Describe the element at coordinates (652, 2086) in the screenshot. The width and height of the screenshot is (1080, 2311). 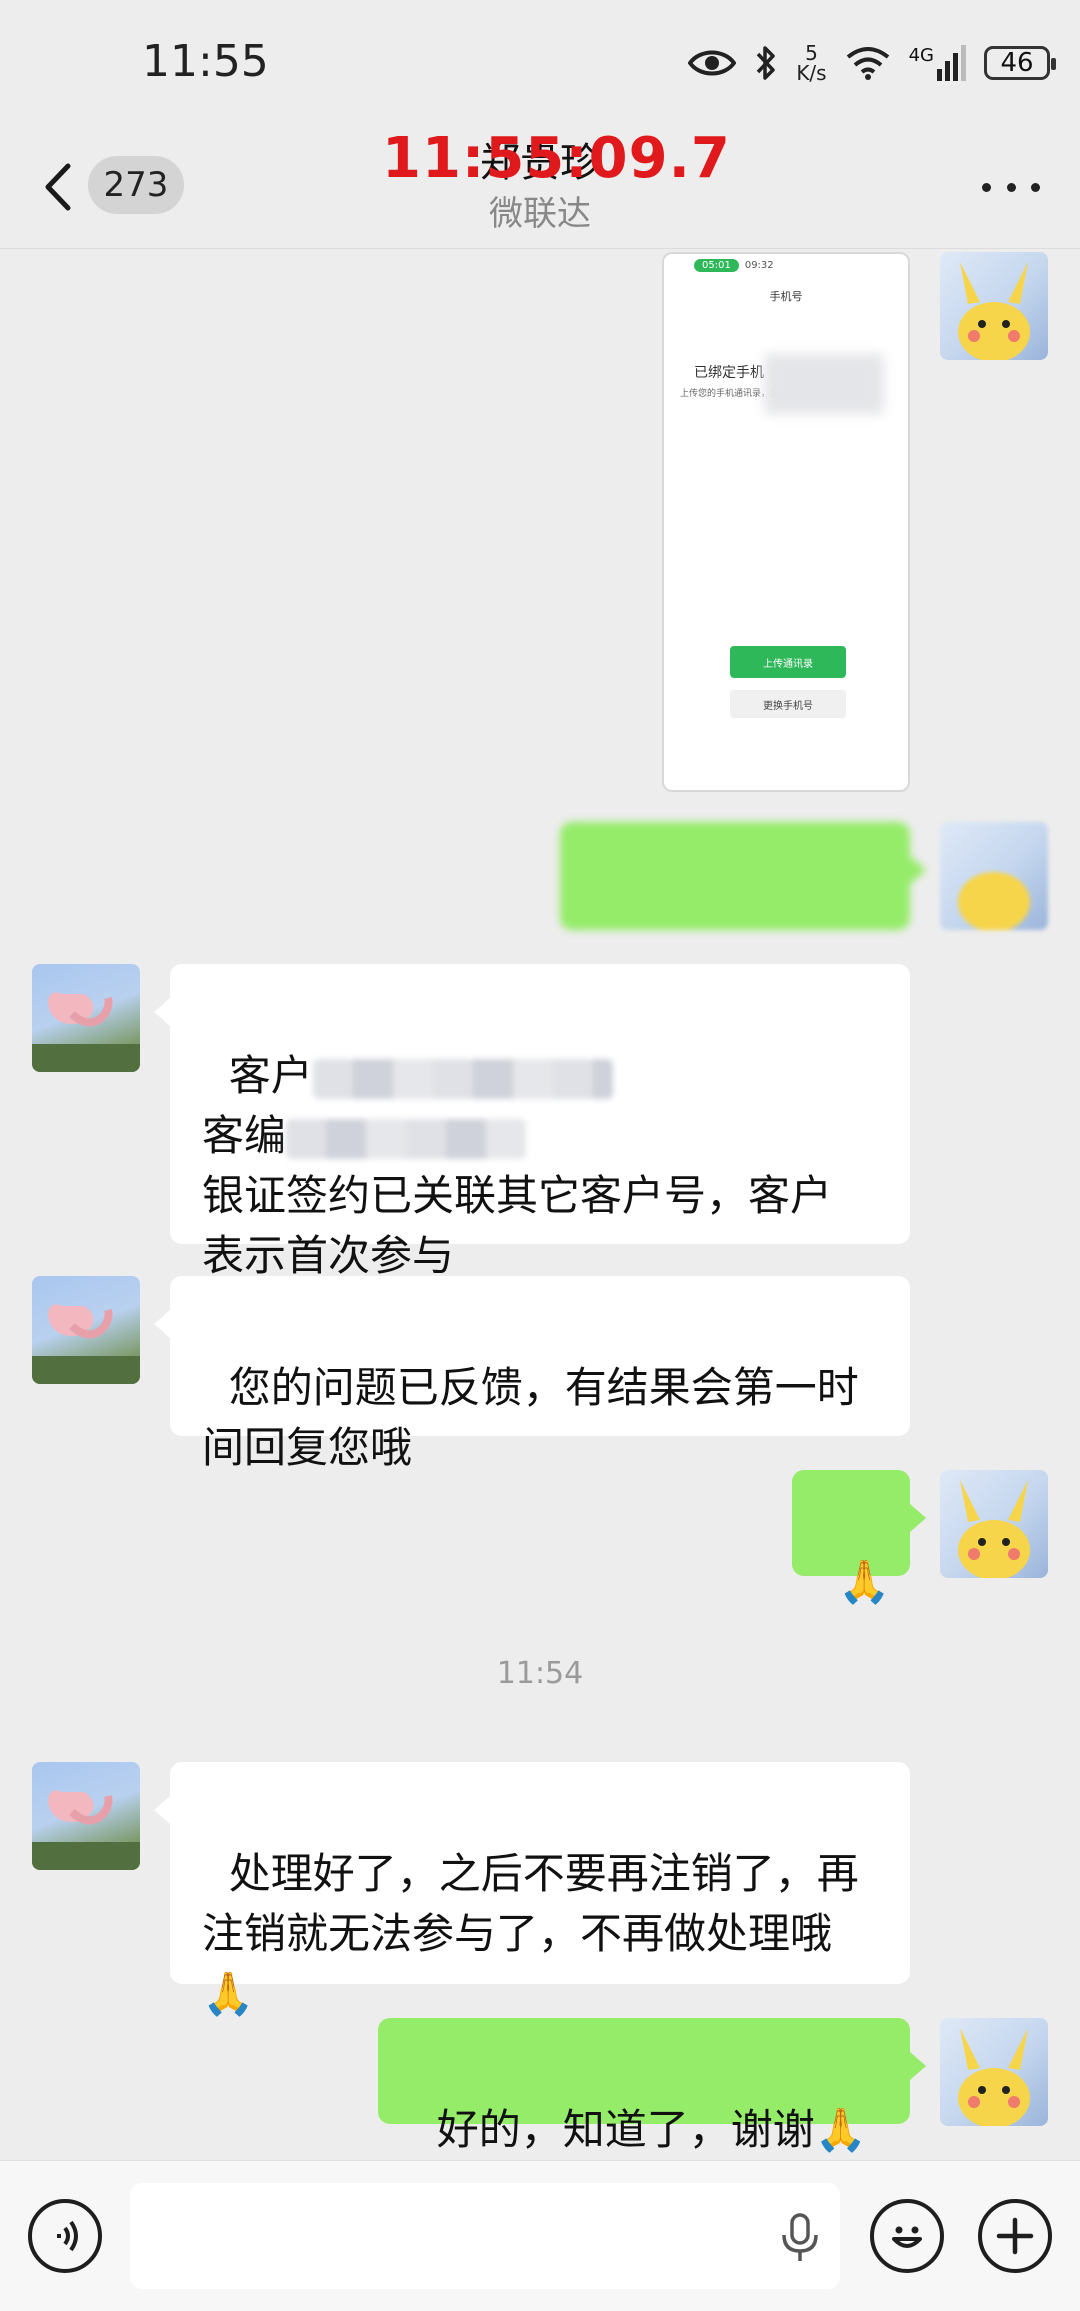
I see `message-bubble: 好的，知道了，谢谢🙏` at that location.